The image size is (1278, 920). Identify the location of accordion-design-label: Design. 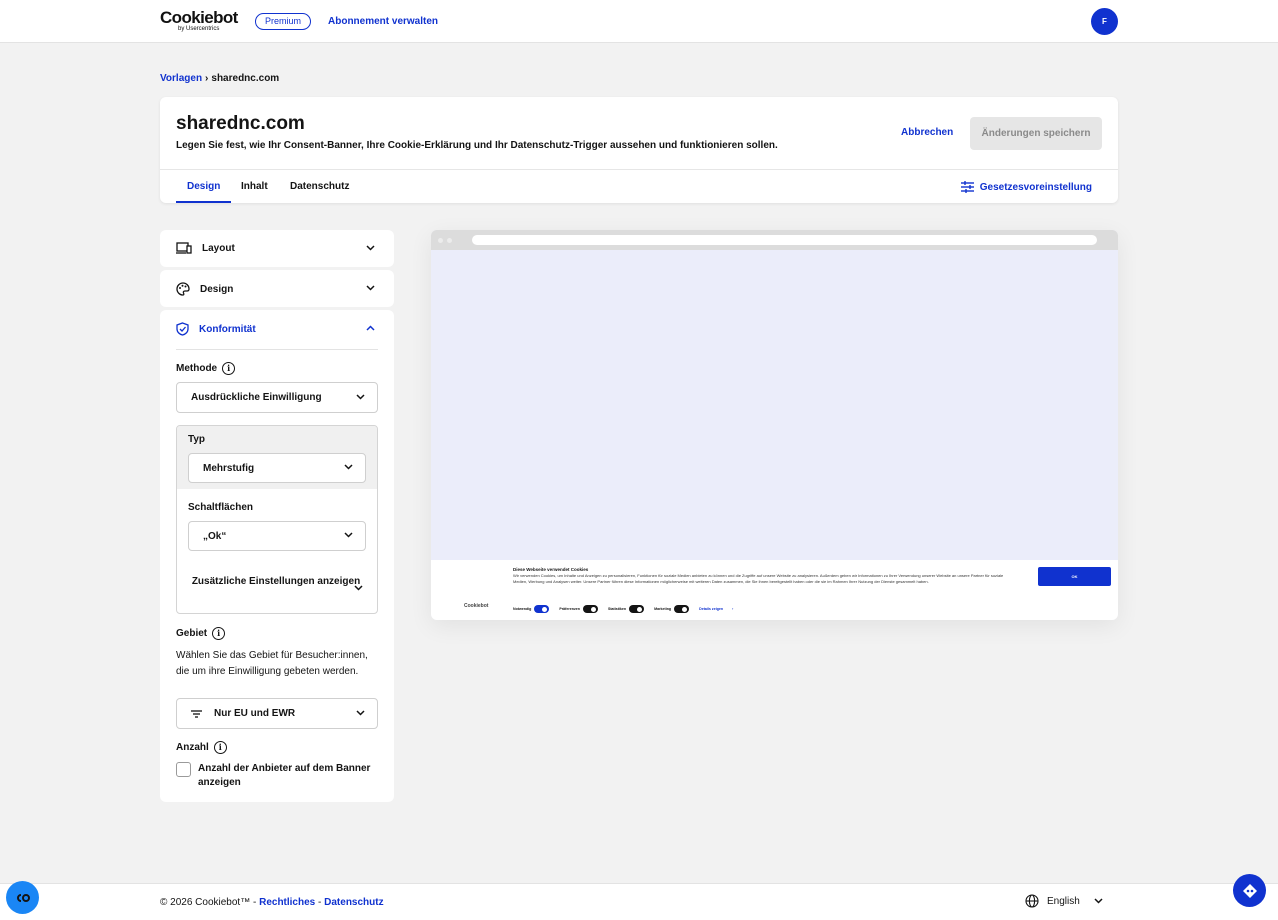
(217, 289).